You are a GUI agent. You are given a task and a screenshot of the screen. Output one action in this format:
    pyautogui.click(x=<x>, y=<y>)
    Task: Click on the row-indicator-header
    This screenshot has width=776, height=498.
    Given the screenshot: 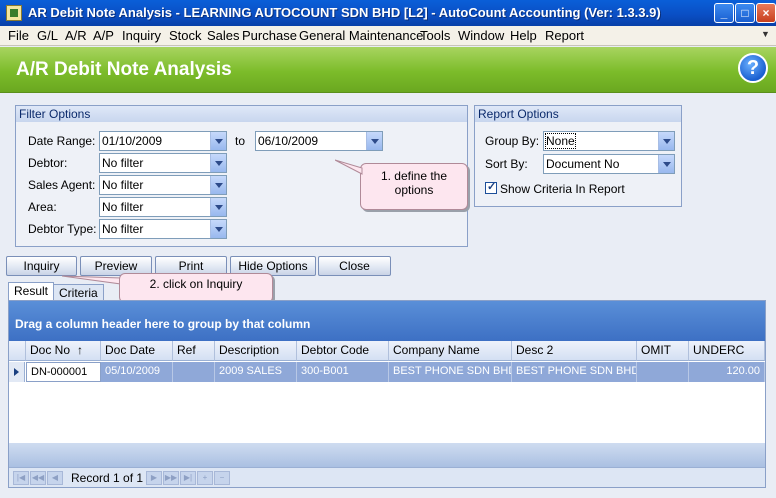 What is the action you would take?
    pyautogui.click(x=17, y=351)
    